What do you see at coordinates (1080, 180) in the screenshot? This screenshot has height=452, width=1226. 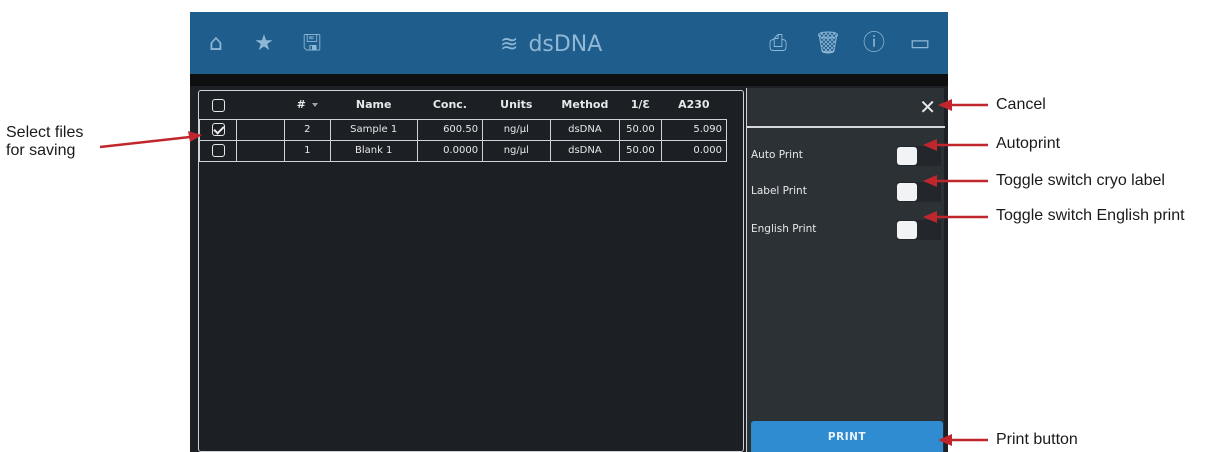 I see `callout-cryo-label: Toggle switch cryo label` at bounding box center [1080, 180].